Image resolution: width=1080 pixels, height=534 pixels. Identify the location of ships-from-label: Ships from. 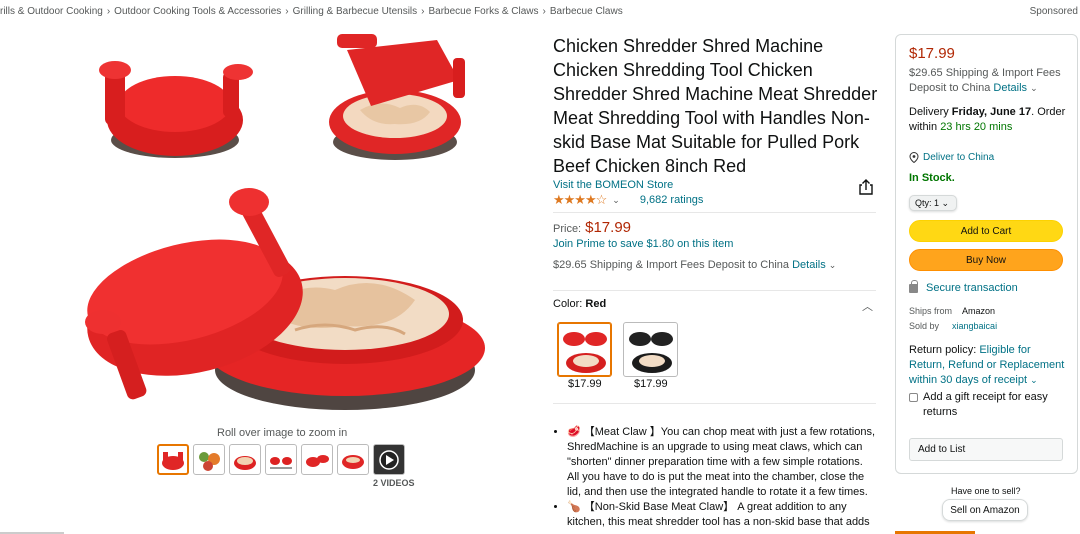
(931, 311).